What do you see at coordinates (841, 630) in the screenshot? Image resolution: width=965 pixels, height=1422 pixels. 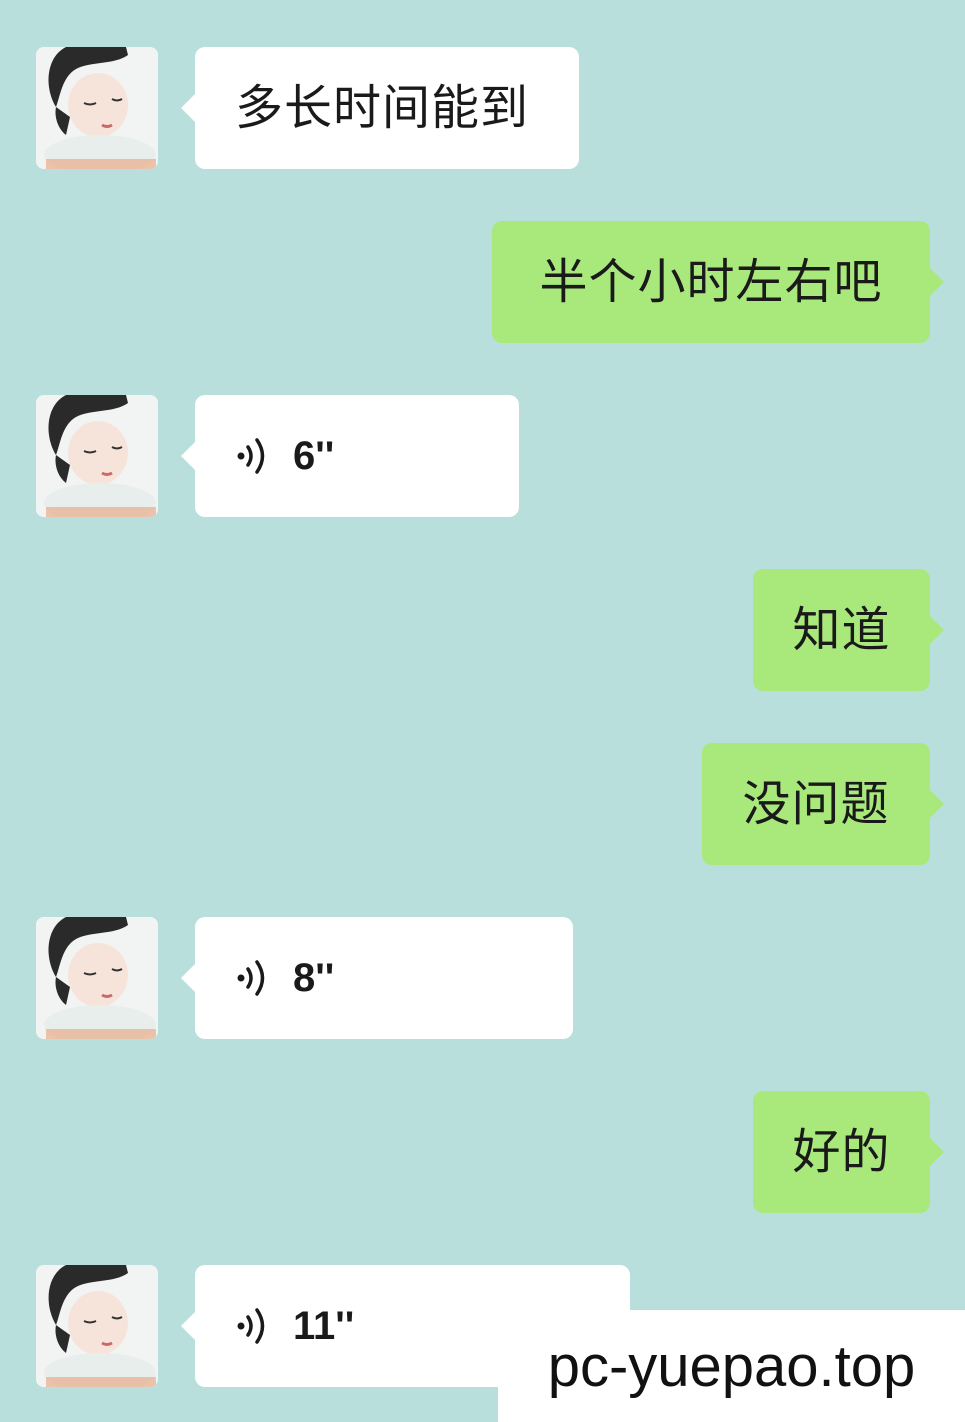 I see `message-text: 知道` at bounding box center [841, 630].